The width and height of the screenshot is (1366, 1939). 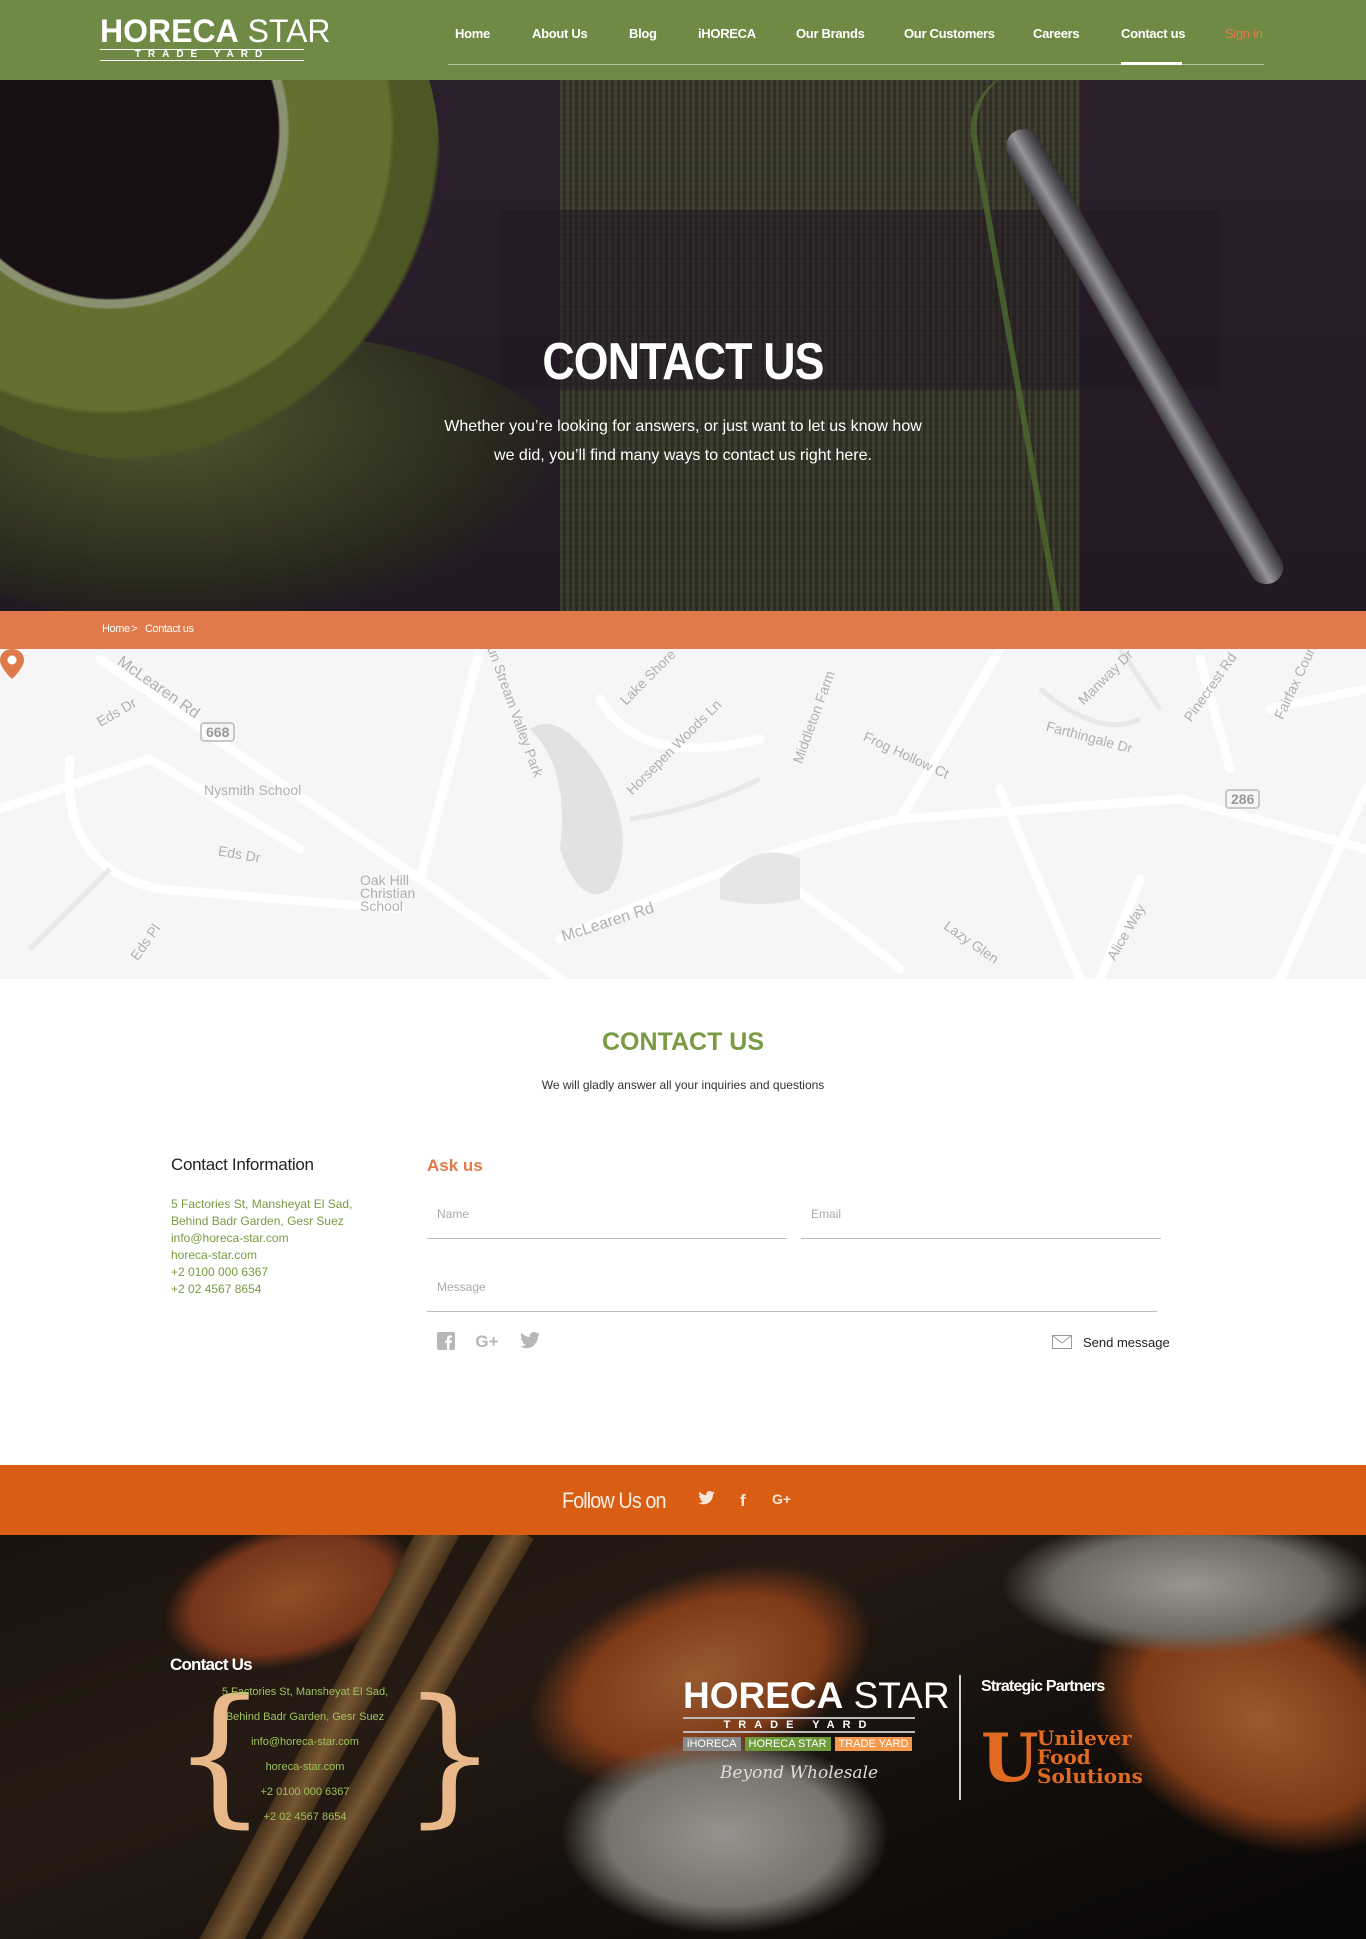 What do you see at coordinates (455, 1165) in the screenshot?
I see `ask-us-heading: Ask us` at bounding box center [455, 1165].